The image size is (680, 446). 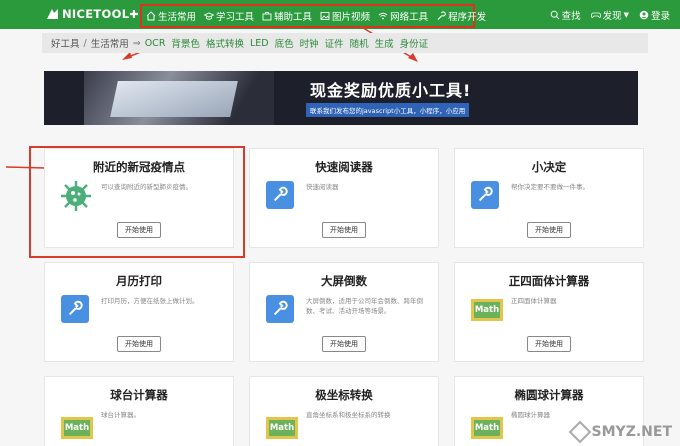 I want to click on nav-item-assist: 辅助工具, so click(x=287, y=16).